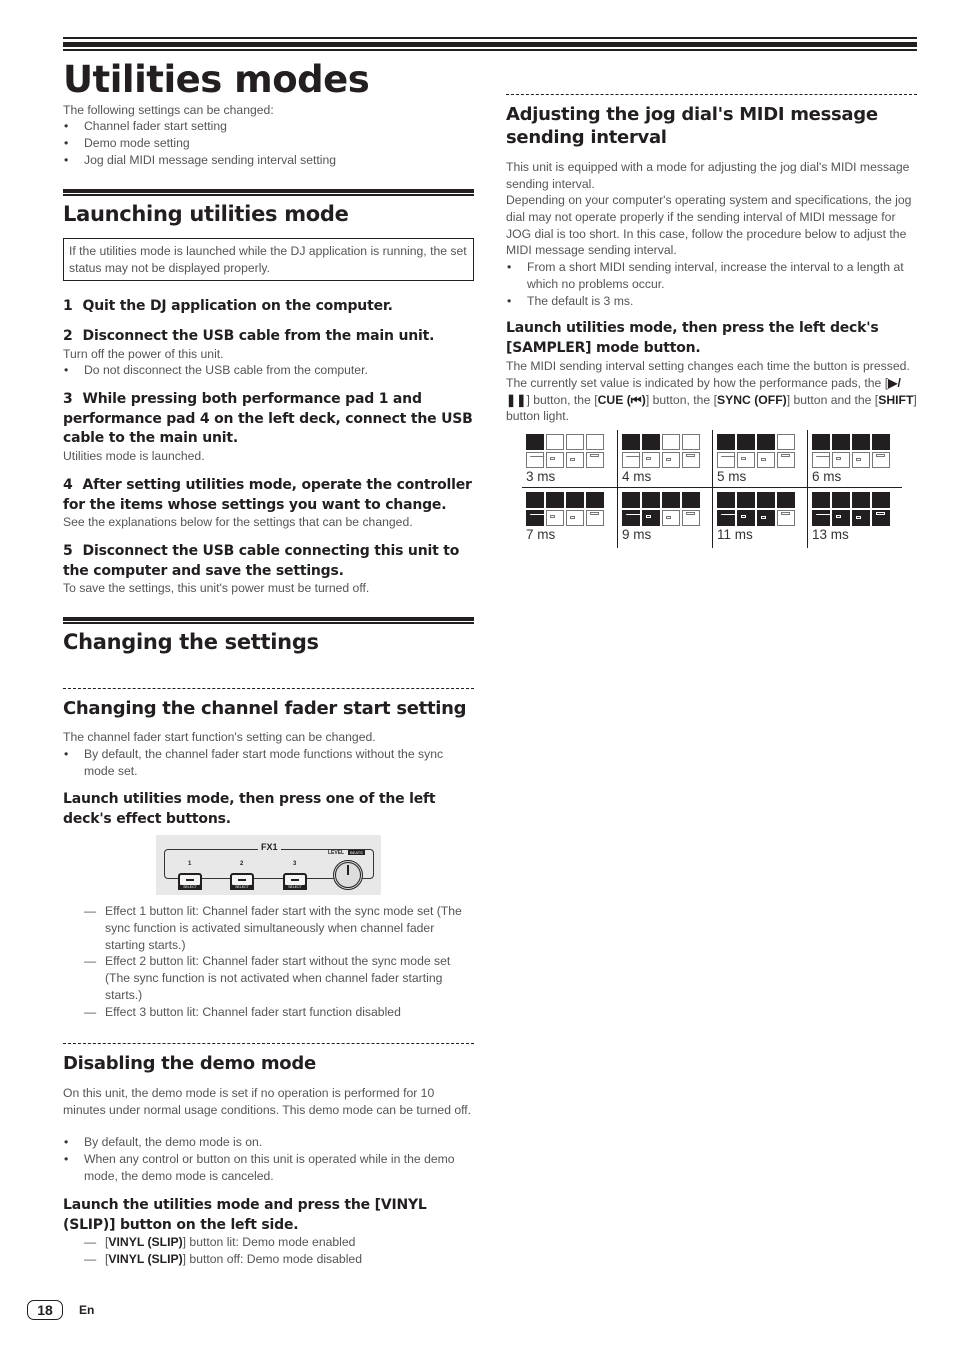 The width and height of the screenshot is (954, 1348). What do you see at coordinates (191, 642) in the screenshot?
I see `changing-heading: Changing the settings` at bounding box center [191, 642].